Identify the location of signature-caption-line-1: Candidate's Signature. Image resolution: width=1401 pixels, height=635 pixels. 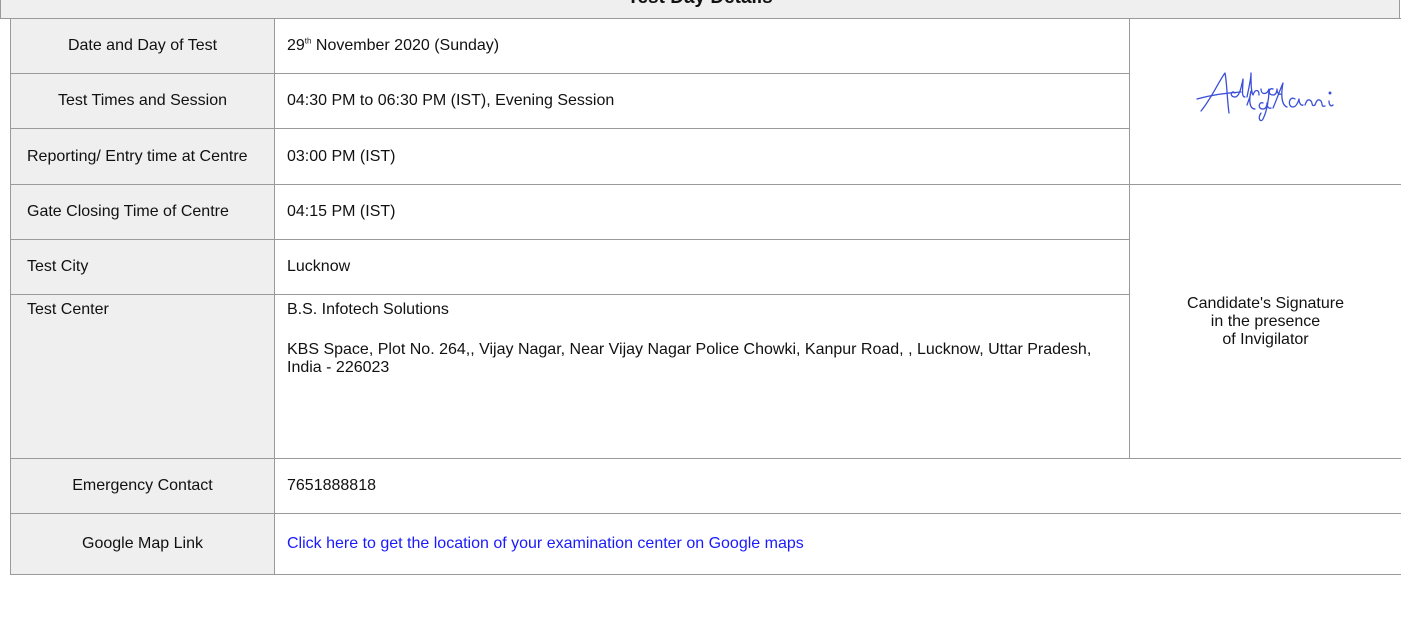
(1265, 303).